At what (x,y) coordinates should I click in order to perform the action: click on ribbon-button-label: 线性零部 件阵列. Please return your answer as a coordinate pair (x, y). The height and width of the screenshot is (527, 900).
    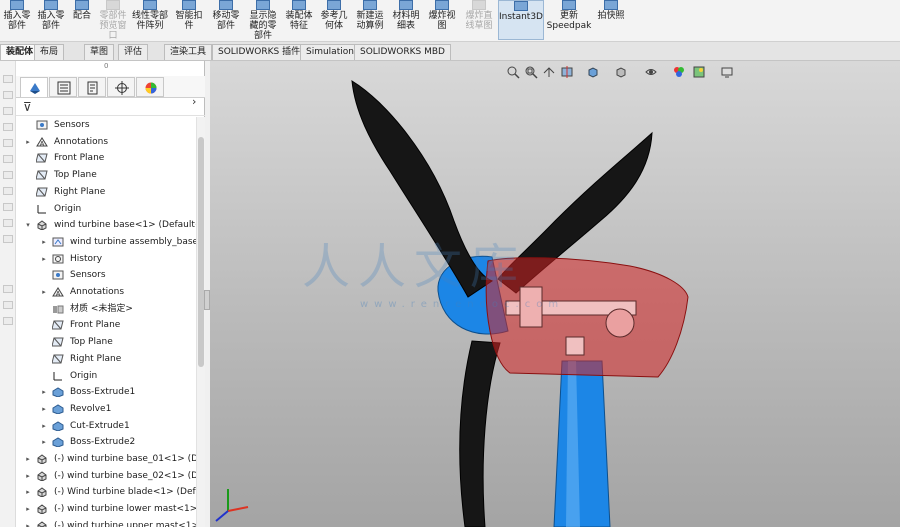
    Looking at the image, I should click on (149, 21).